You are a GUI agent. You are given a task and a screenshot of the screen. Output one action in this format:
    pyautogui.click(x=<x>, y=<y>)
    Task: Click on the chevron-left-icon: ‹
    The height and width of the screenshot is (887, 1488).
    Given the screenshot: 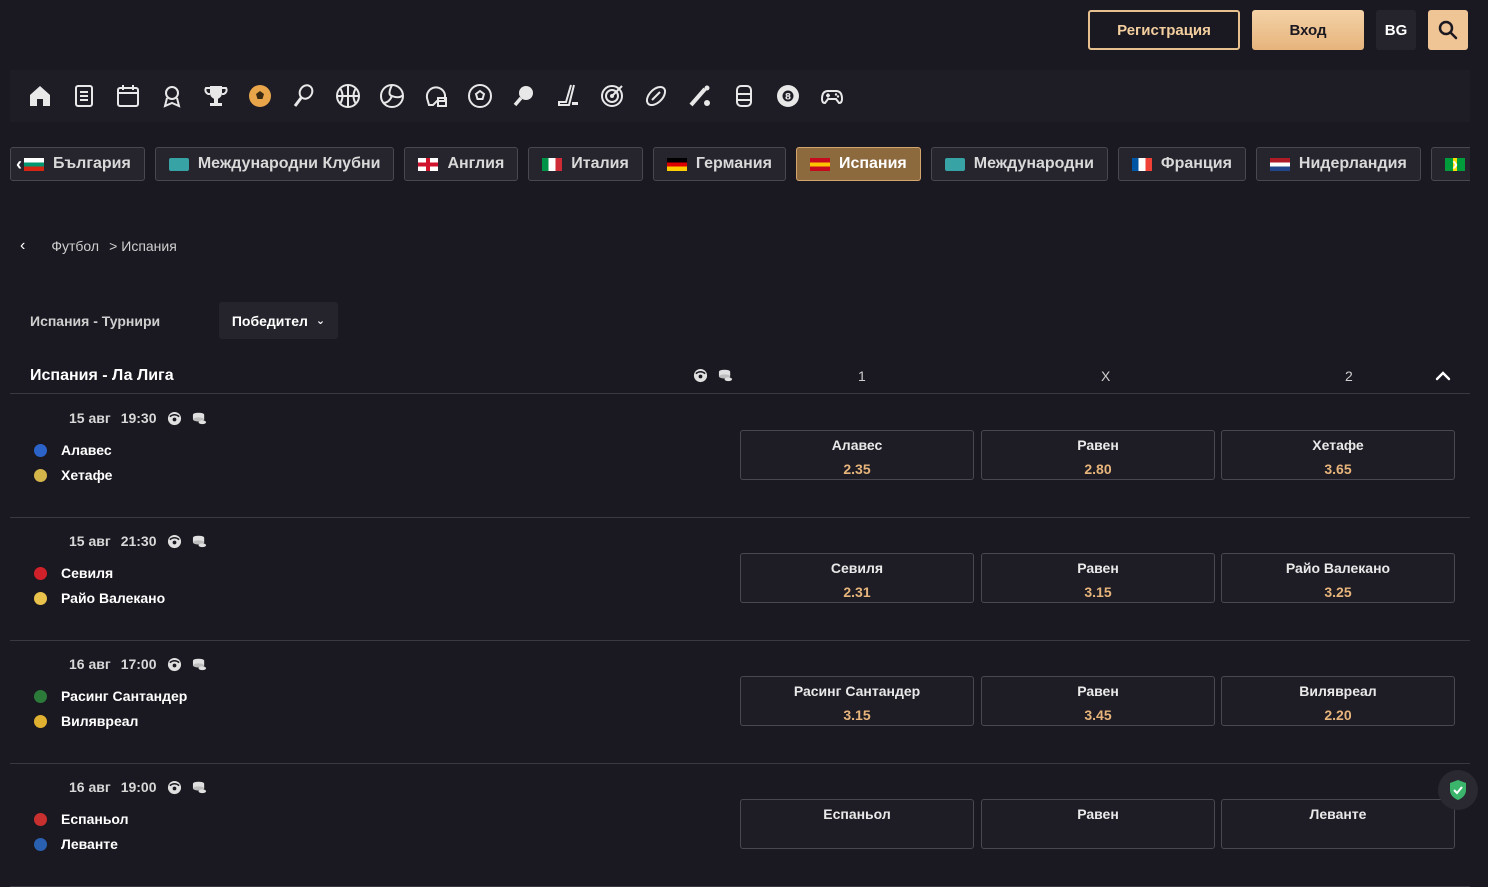 What is the action you would take?
    pyautogui.click(x=19, y=164)
    